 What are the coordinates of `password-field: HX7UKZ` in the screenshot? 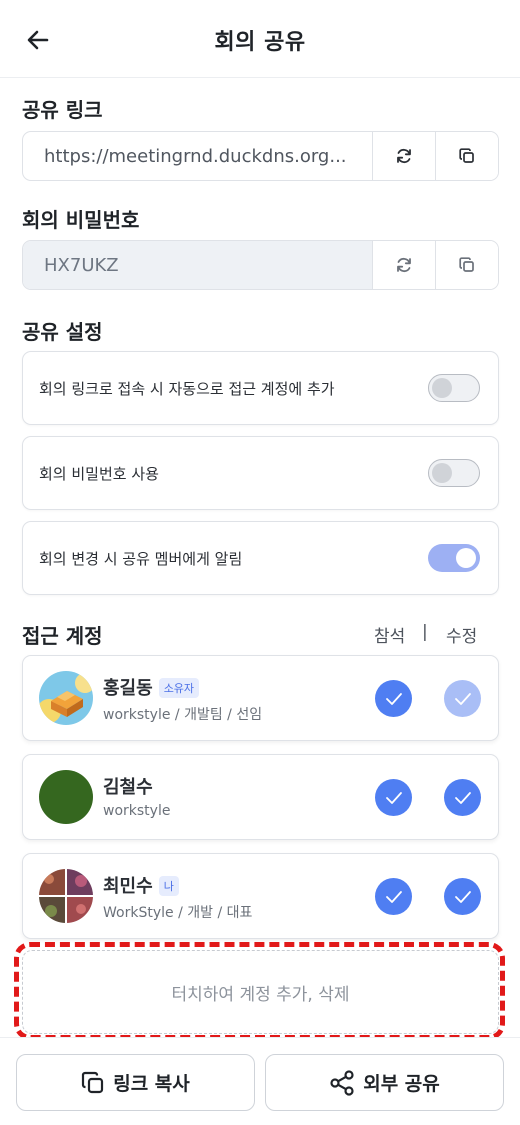 It's located at (260, 265).